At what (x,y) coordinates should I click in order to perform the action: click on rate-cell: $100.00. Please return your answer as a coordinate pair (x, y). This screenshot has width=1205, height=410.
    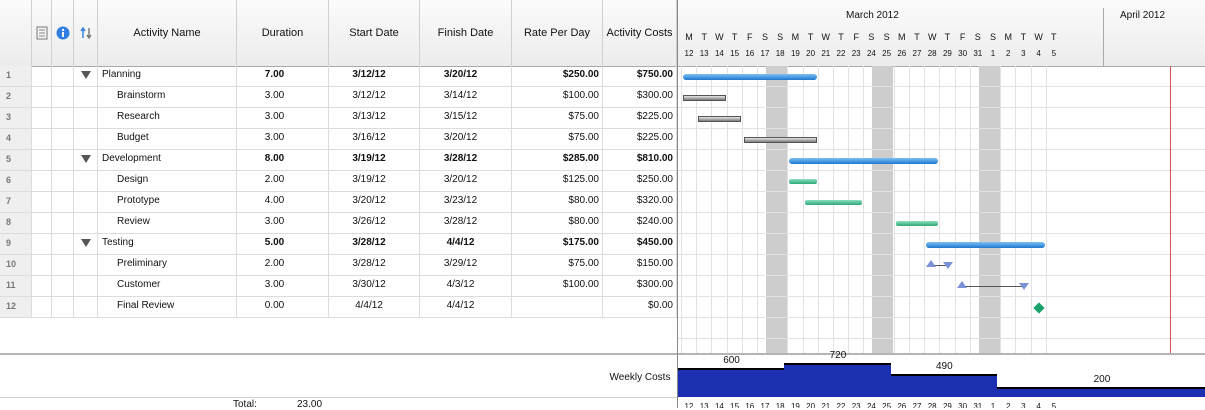
    Looking at the image, I should click on (557, 286).